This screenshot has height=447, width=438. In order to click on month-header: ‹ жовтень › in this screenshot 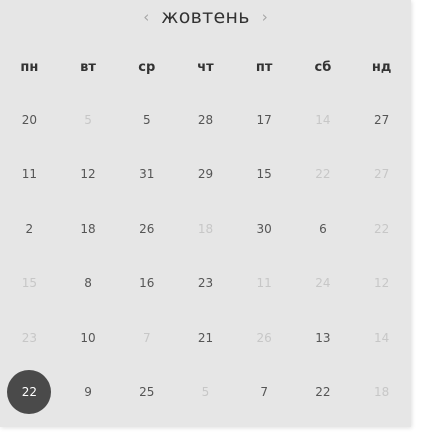, I will do `click(205, 17)`.